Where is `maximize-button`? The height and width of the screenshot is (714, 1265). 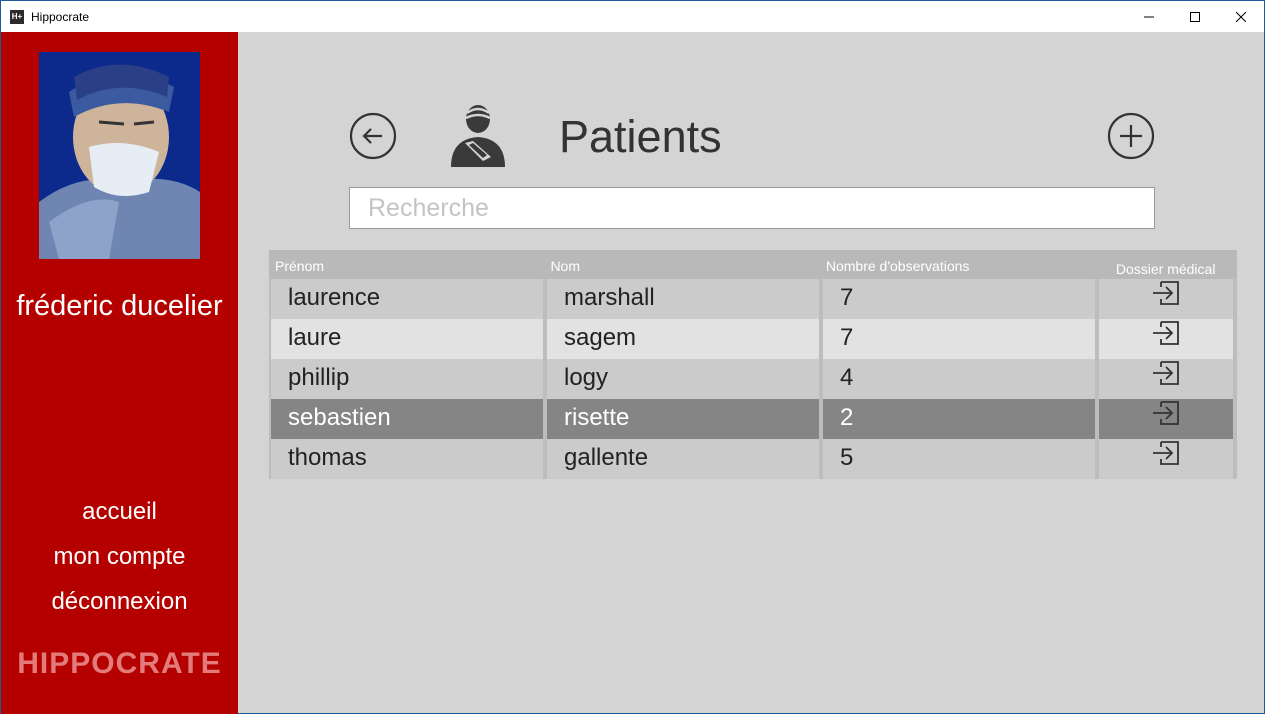 maximize-button is located at coordinates (1195, 16).